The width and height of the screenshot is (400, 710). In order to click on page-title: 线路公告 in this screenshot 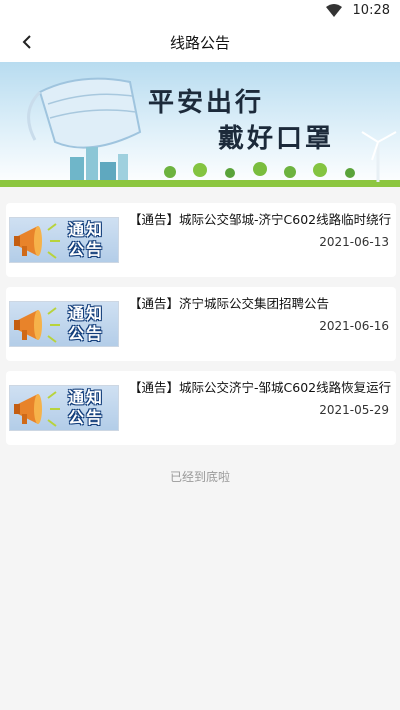, I will do `click(199, 43)`.